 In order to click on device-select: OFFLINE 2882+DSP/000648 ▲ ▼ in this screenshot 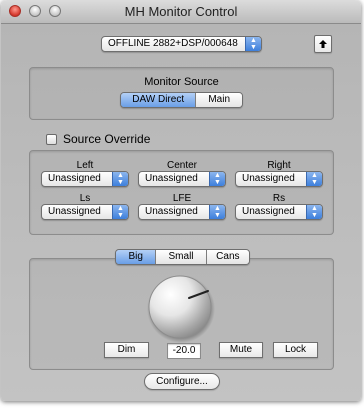, I will do `click(181, 44)`.